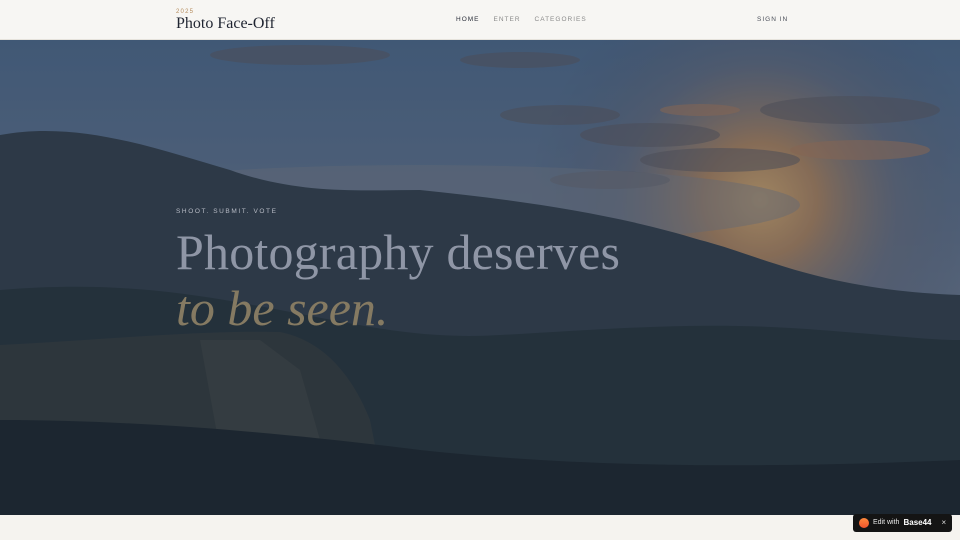 This screenshot has height=540, width=960. I want to click on close-icon: ×, so click(944, 523).